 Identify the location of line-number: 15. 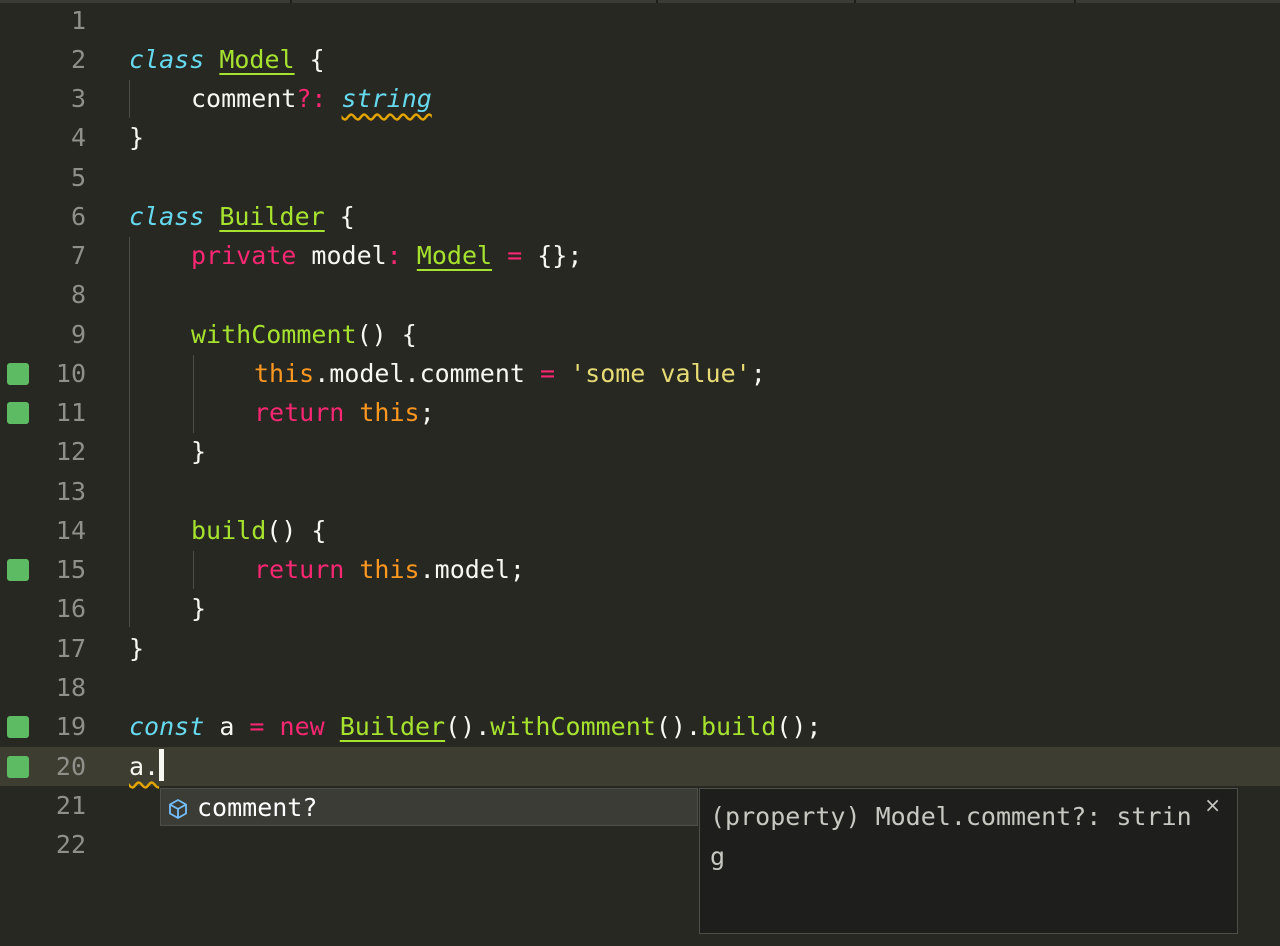
(70, 569).